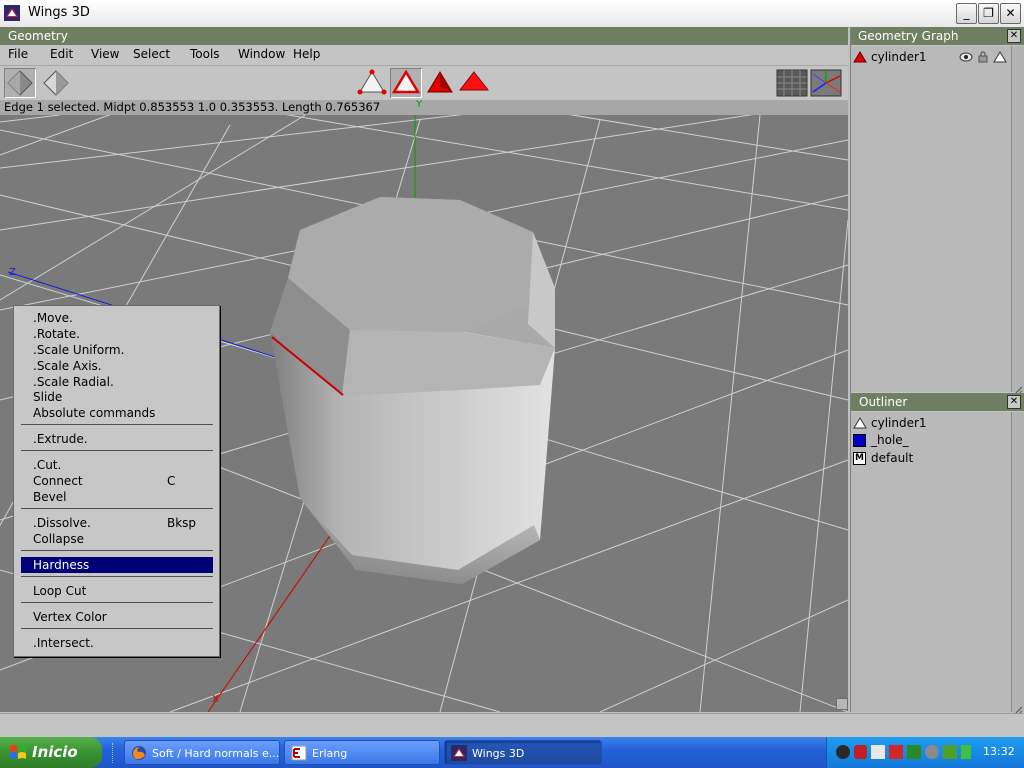 The height and width of the screenshot is (768, 1024). What do you see at coordinates (412, 390) in the screenshot?
I see `cylinder1-mesh` at bounding box center [412, 390].